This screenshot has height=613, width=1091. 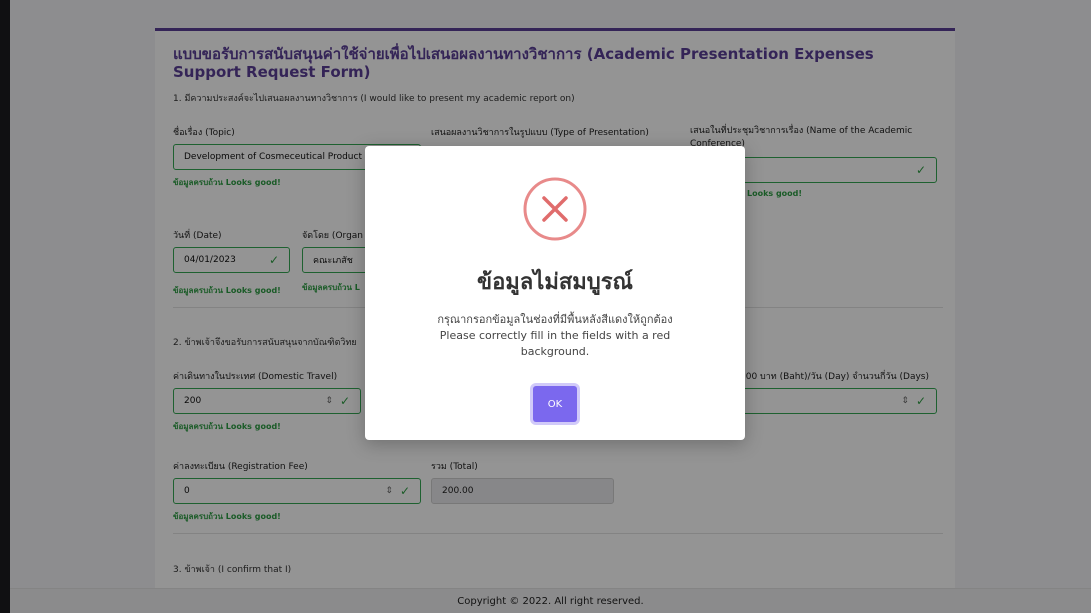 I want to click on ok-button: OK, so click(x=555, y=404).